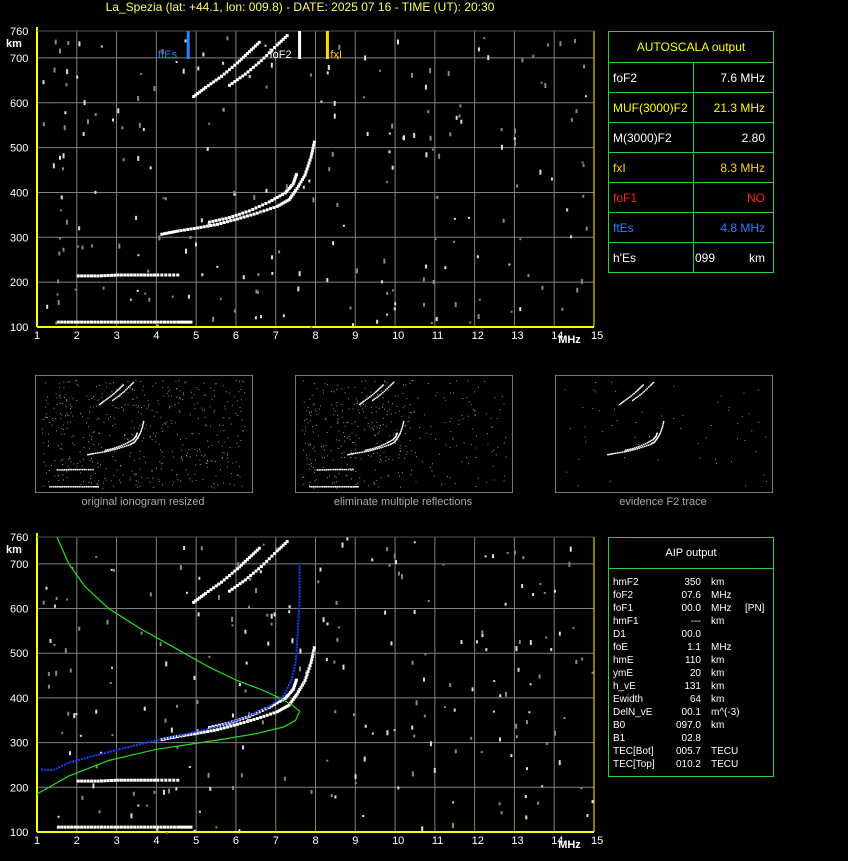 This screenshot has height=861, width=848. Describe the element at coordinates (597, 841) in the screenshot. I see `x-tick-label: 15` at that location.